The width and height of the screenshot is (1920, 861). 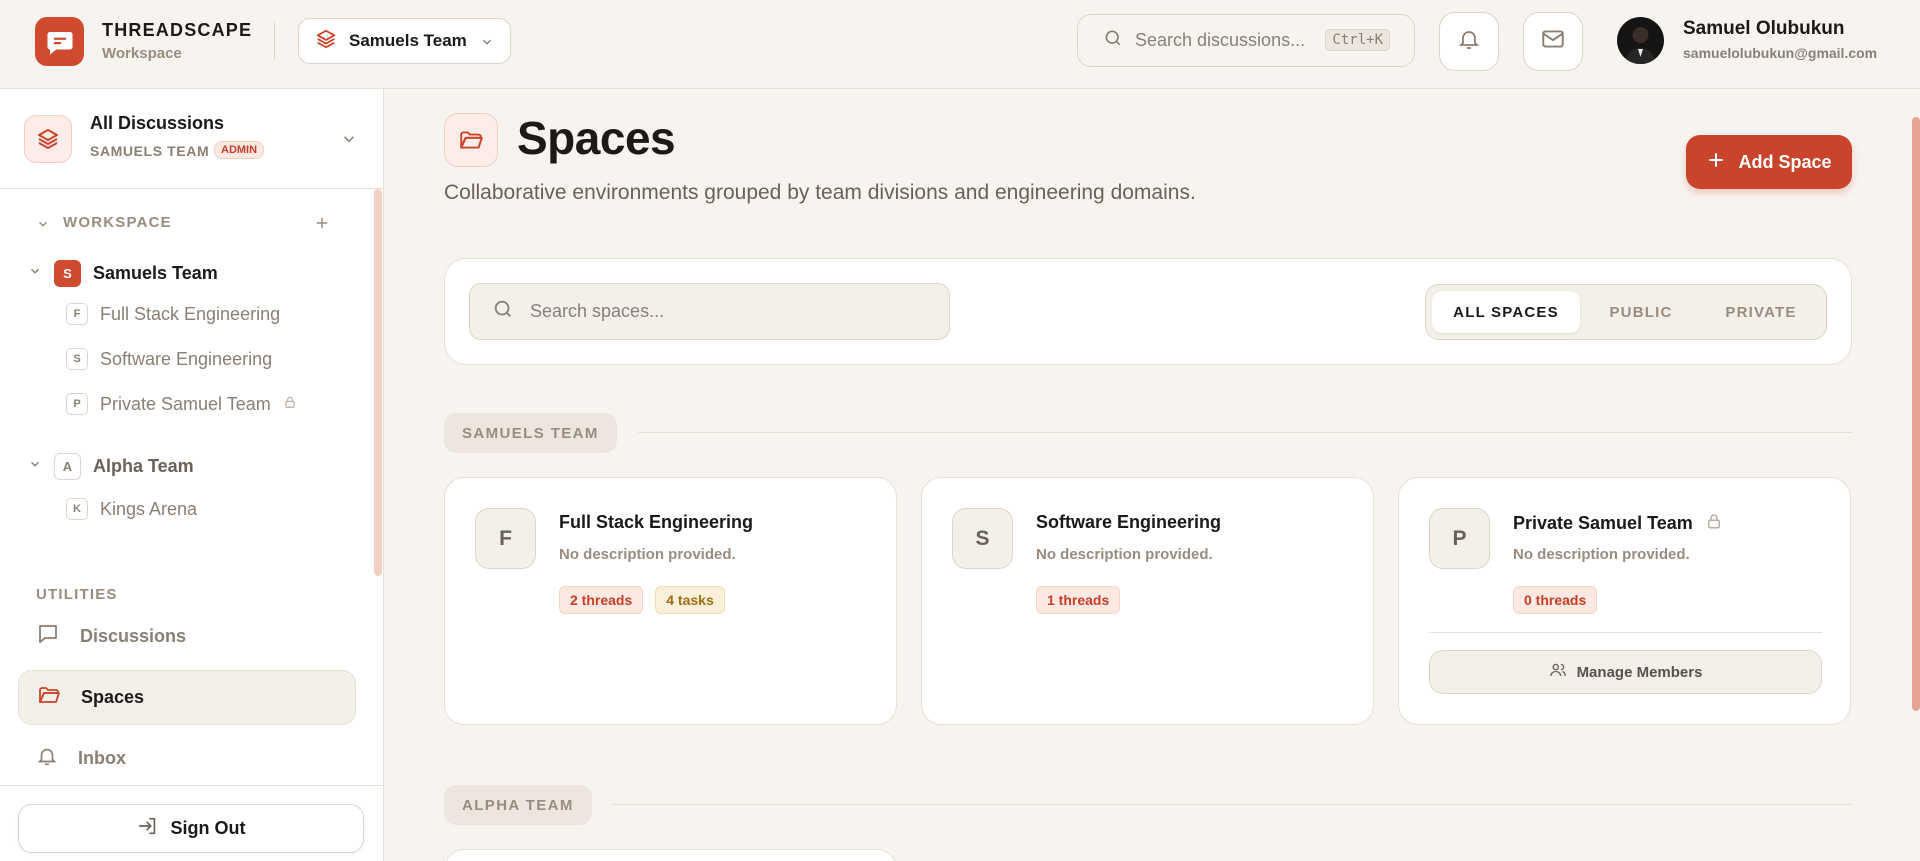 What do you see at coordinates (77, 404) in the screenshot?
I see `space-badge: P` at bounding box center [77, 404].